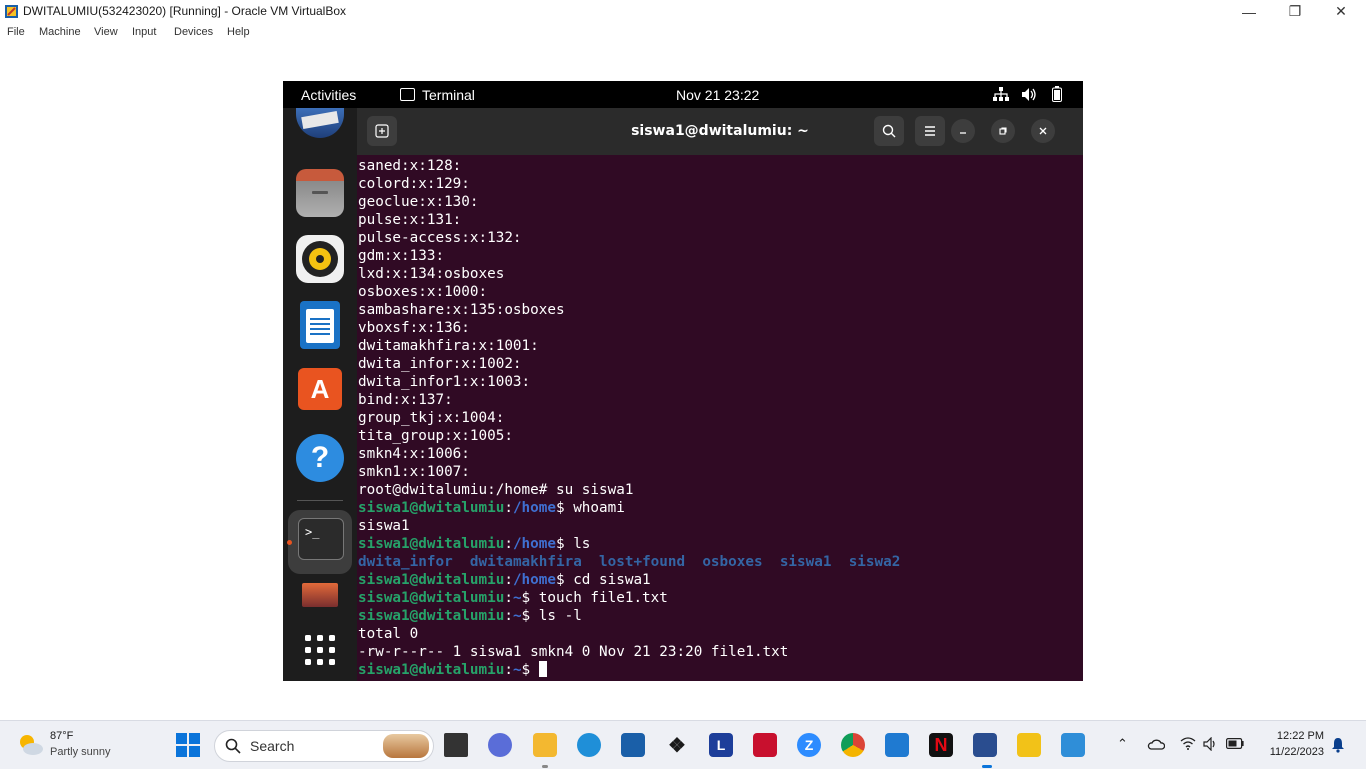  I want to click on terminal-output-line: osboxes:x:1000:, so click(423, 292).